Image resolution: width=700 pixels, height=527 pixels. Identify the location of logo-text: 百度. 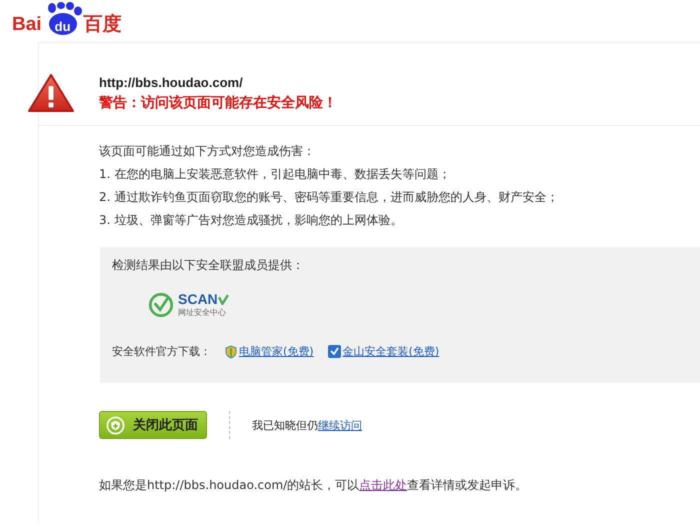
(103, 25).